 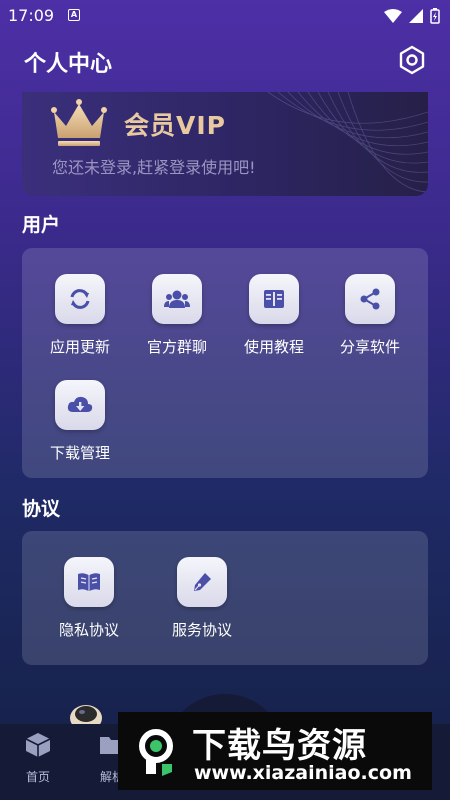 I want to click on group-icon, so click(x=177, y=299).